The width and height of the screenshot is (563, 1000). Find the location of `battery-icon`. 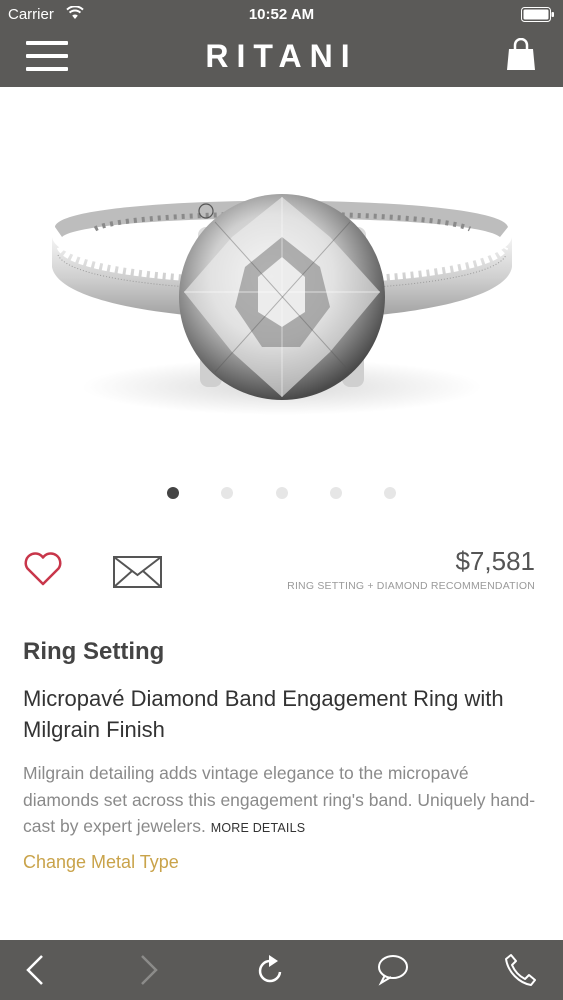

battery-icon is located at coordinates (537, 14).